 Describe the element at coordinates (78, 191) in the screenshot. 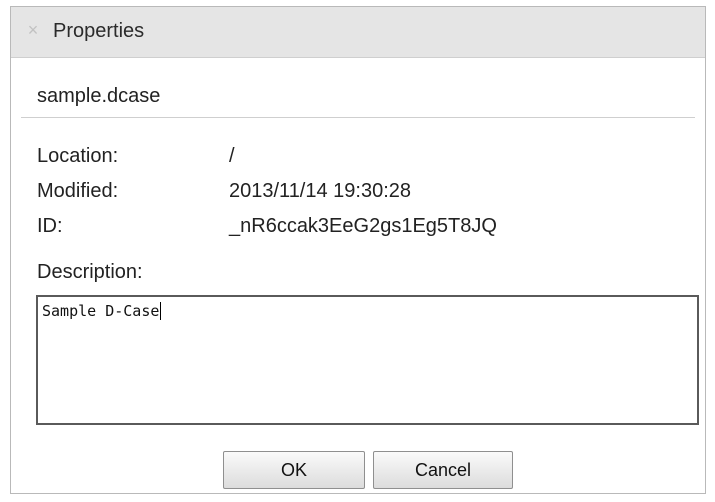

I see `modified-label: Modified:` at that location.